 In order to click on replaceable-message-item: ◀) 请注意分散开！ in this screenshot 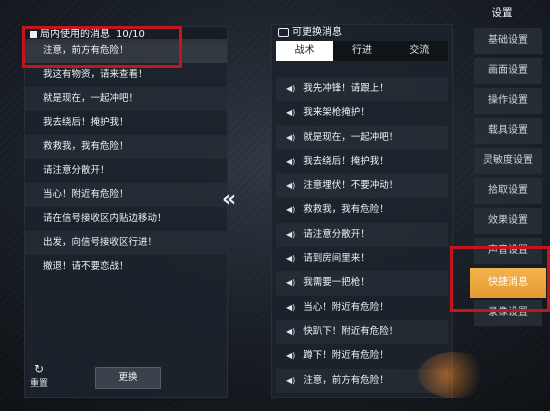, I will do `click(362, 235)`.